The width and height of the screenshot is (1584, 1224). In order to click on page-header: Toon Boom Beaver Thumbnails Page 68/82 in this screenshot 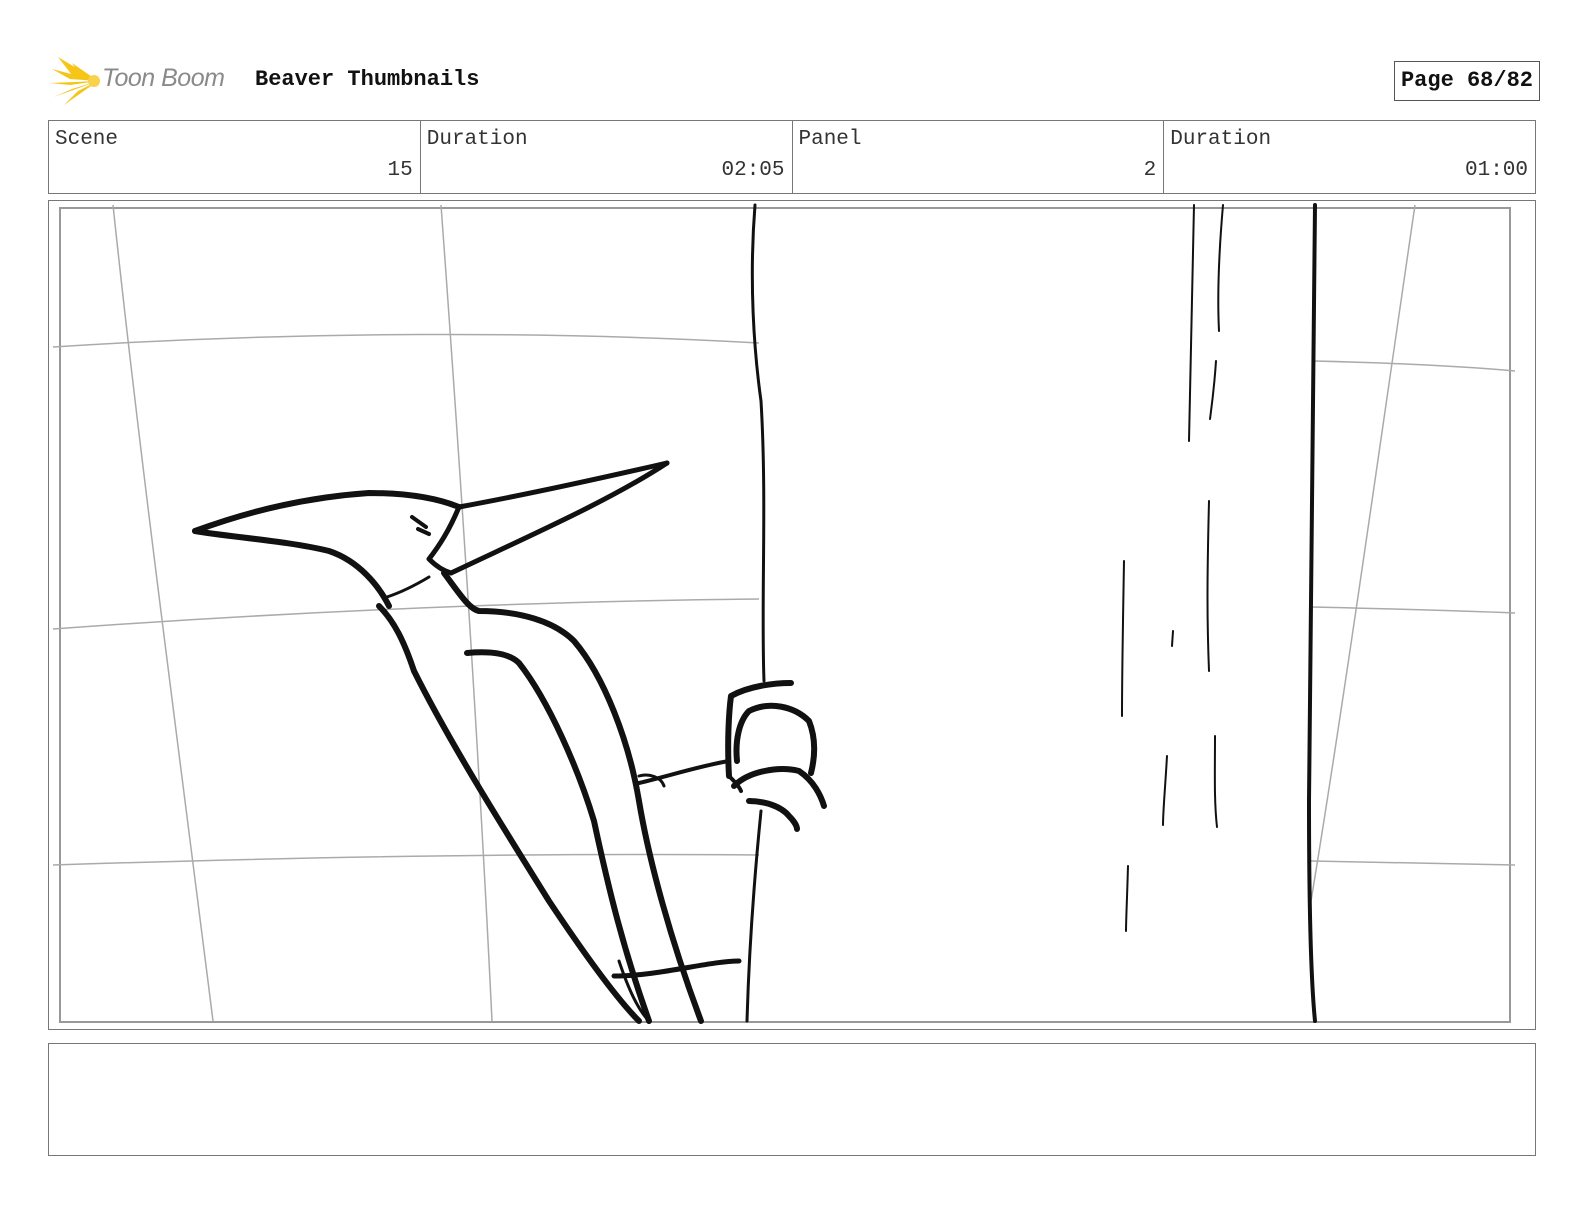, I will do `click(795, 80)`.